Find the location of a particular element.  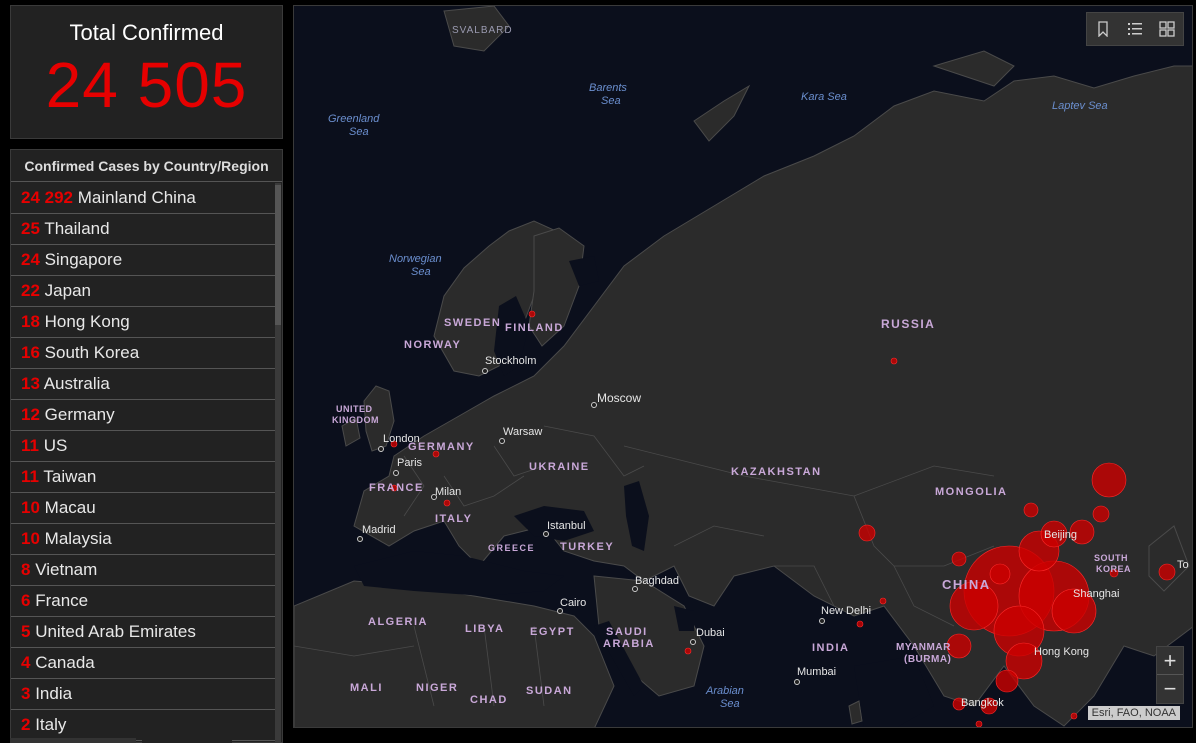

country-name: Mainland China is located at coordinates (136, 197).